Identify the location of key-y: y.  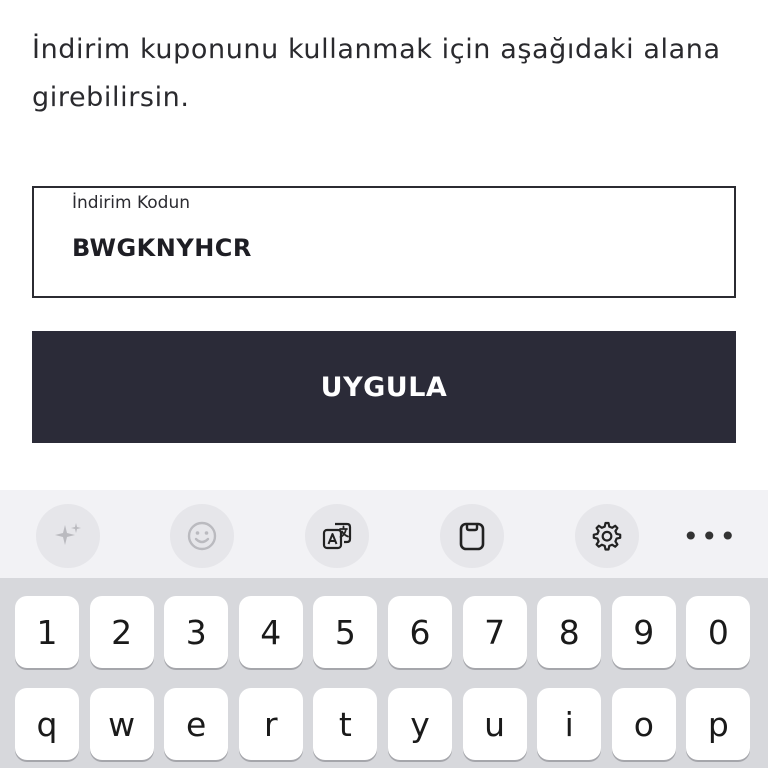
(420, 724).